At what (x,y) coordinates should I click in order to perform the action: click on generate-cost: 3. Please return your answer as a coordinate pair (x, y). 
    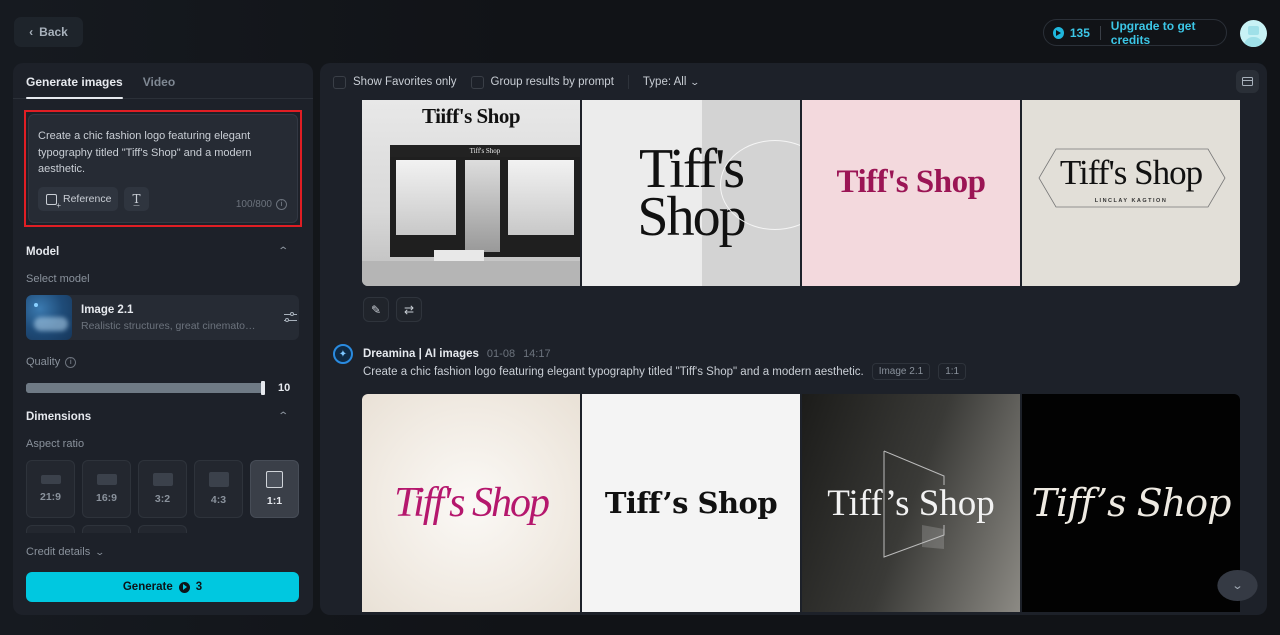
    Looking at the image, I should click on (199, 587).